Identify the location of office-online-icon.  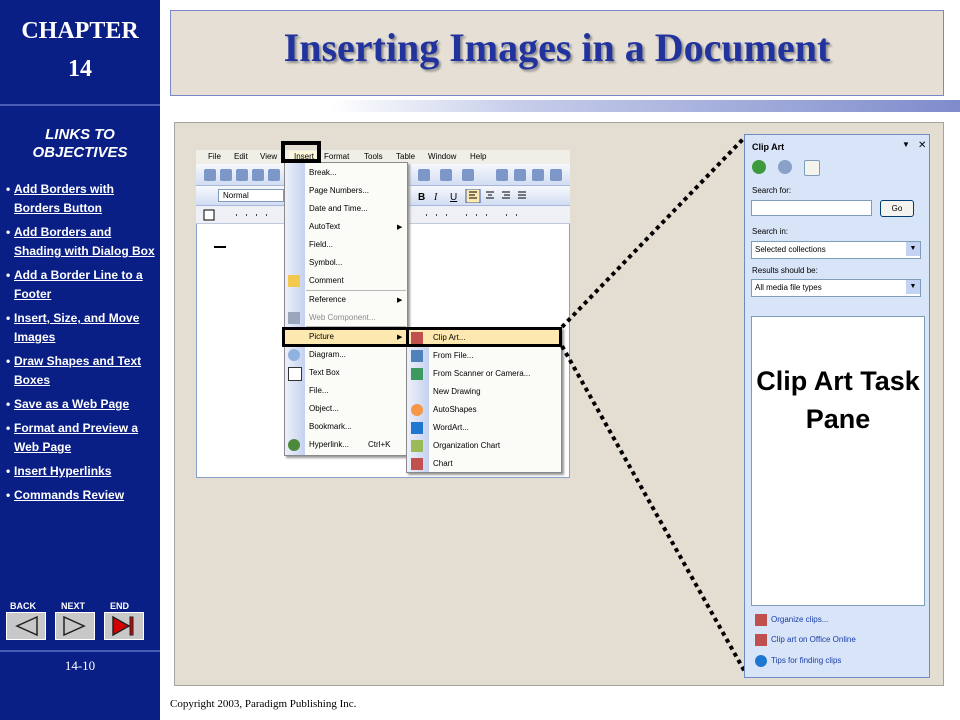
(761, 640).